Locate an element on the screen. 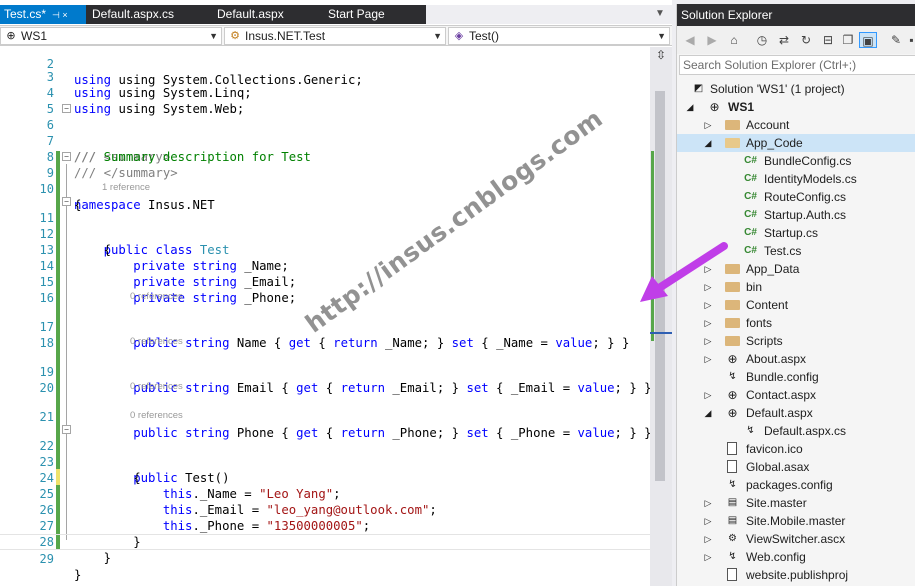  vertical-scrollbar: ⇳ is located at coordinates (661, 316).